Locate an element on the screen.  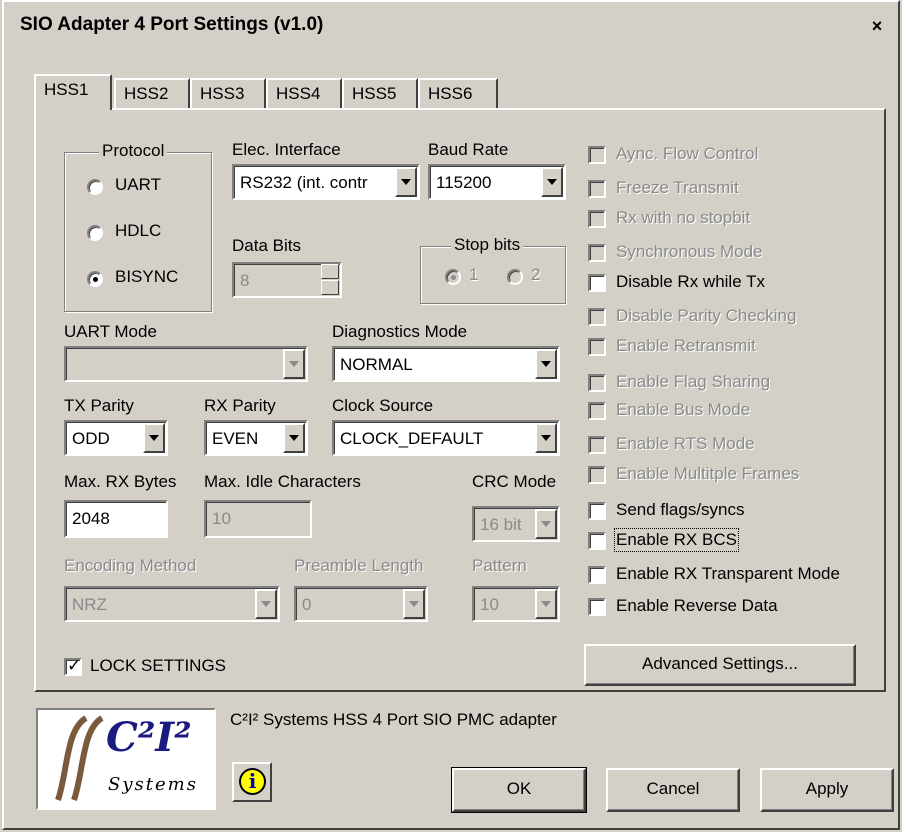
radio-bisync-label: BISYNC is located at coordinates (147, 276).